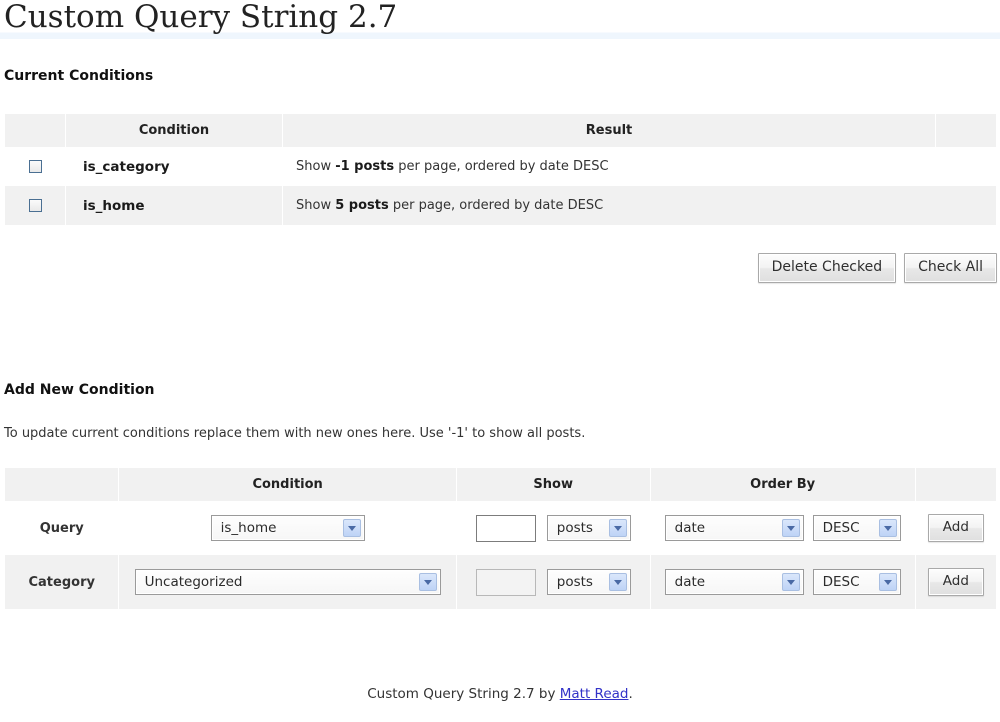 This screenshot has height=722, width=1000. I want to click on query-action-cell: Add, so click(955, 528).